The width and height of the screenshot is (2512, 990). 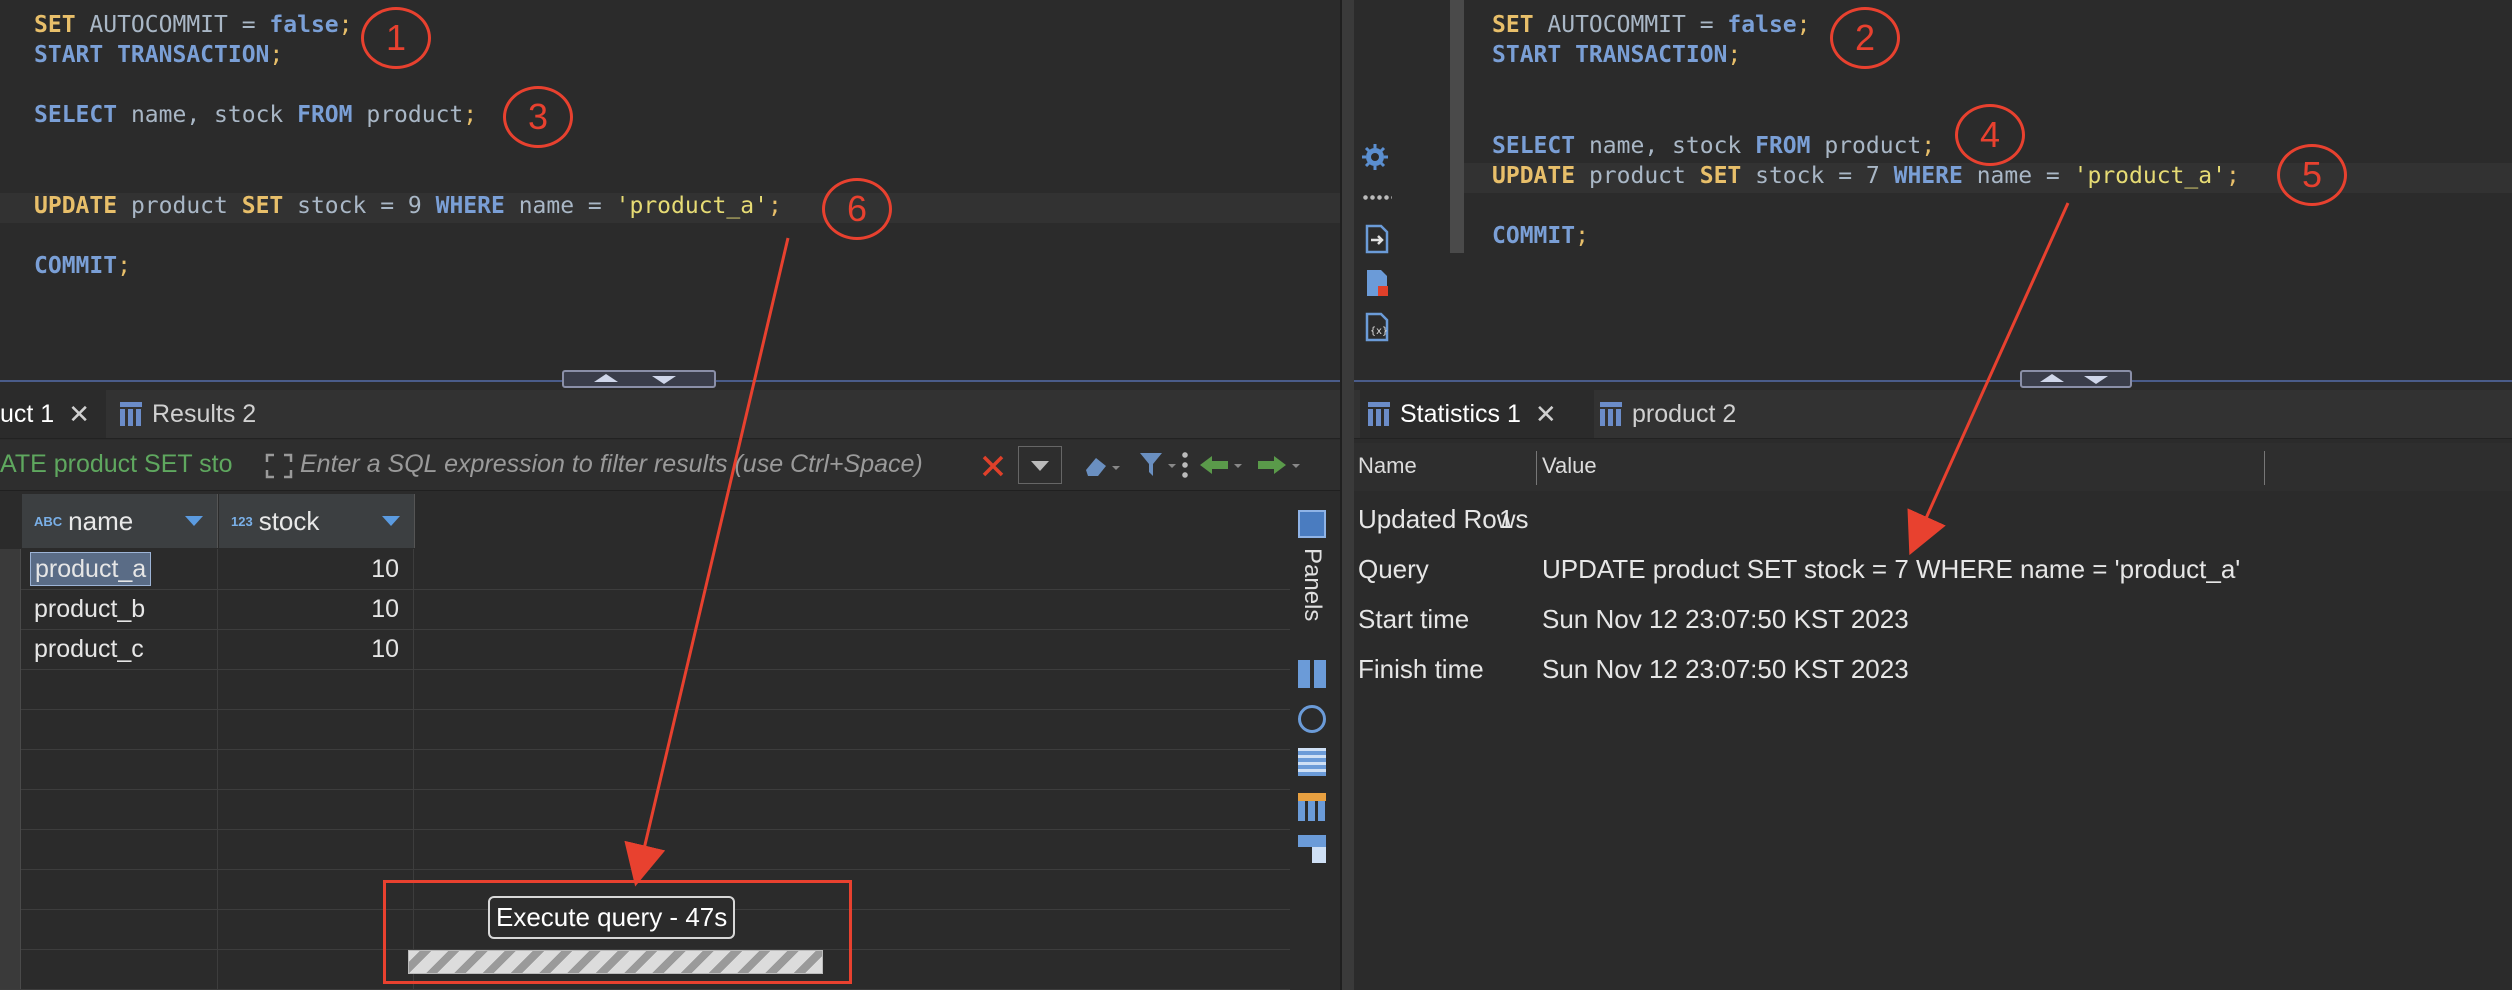 What do you see at coordinates (1223, 465) in the screenshot?
I see `arrow-left-icon` at bounding box center [1223, 465].